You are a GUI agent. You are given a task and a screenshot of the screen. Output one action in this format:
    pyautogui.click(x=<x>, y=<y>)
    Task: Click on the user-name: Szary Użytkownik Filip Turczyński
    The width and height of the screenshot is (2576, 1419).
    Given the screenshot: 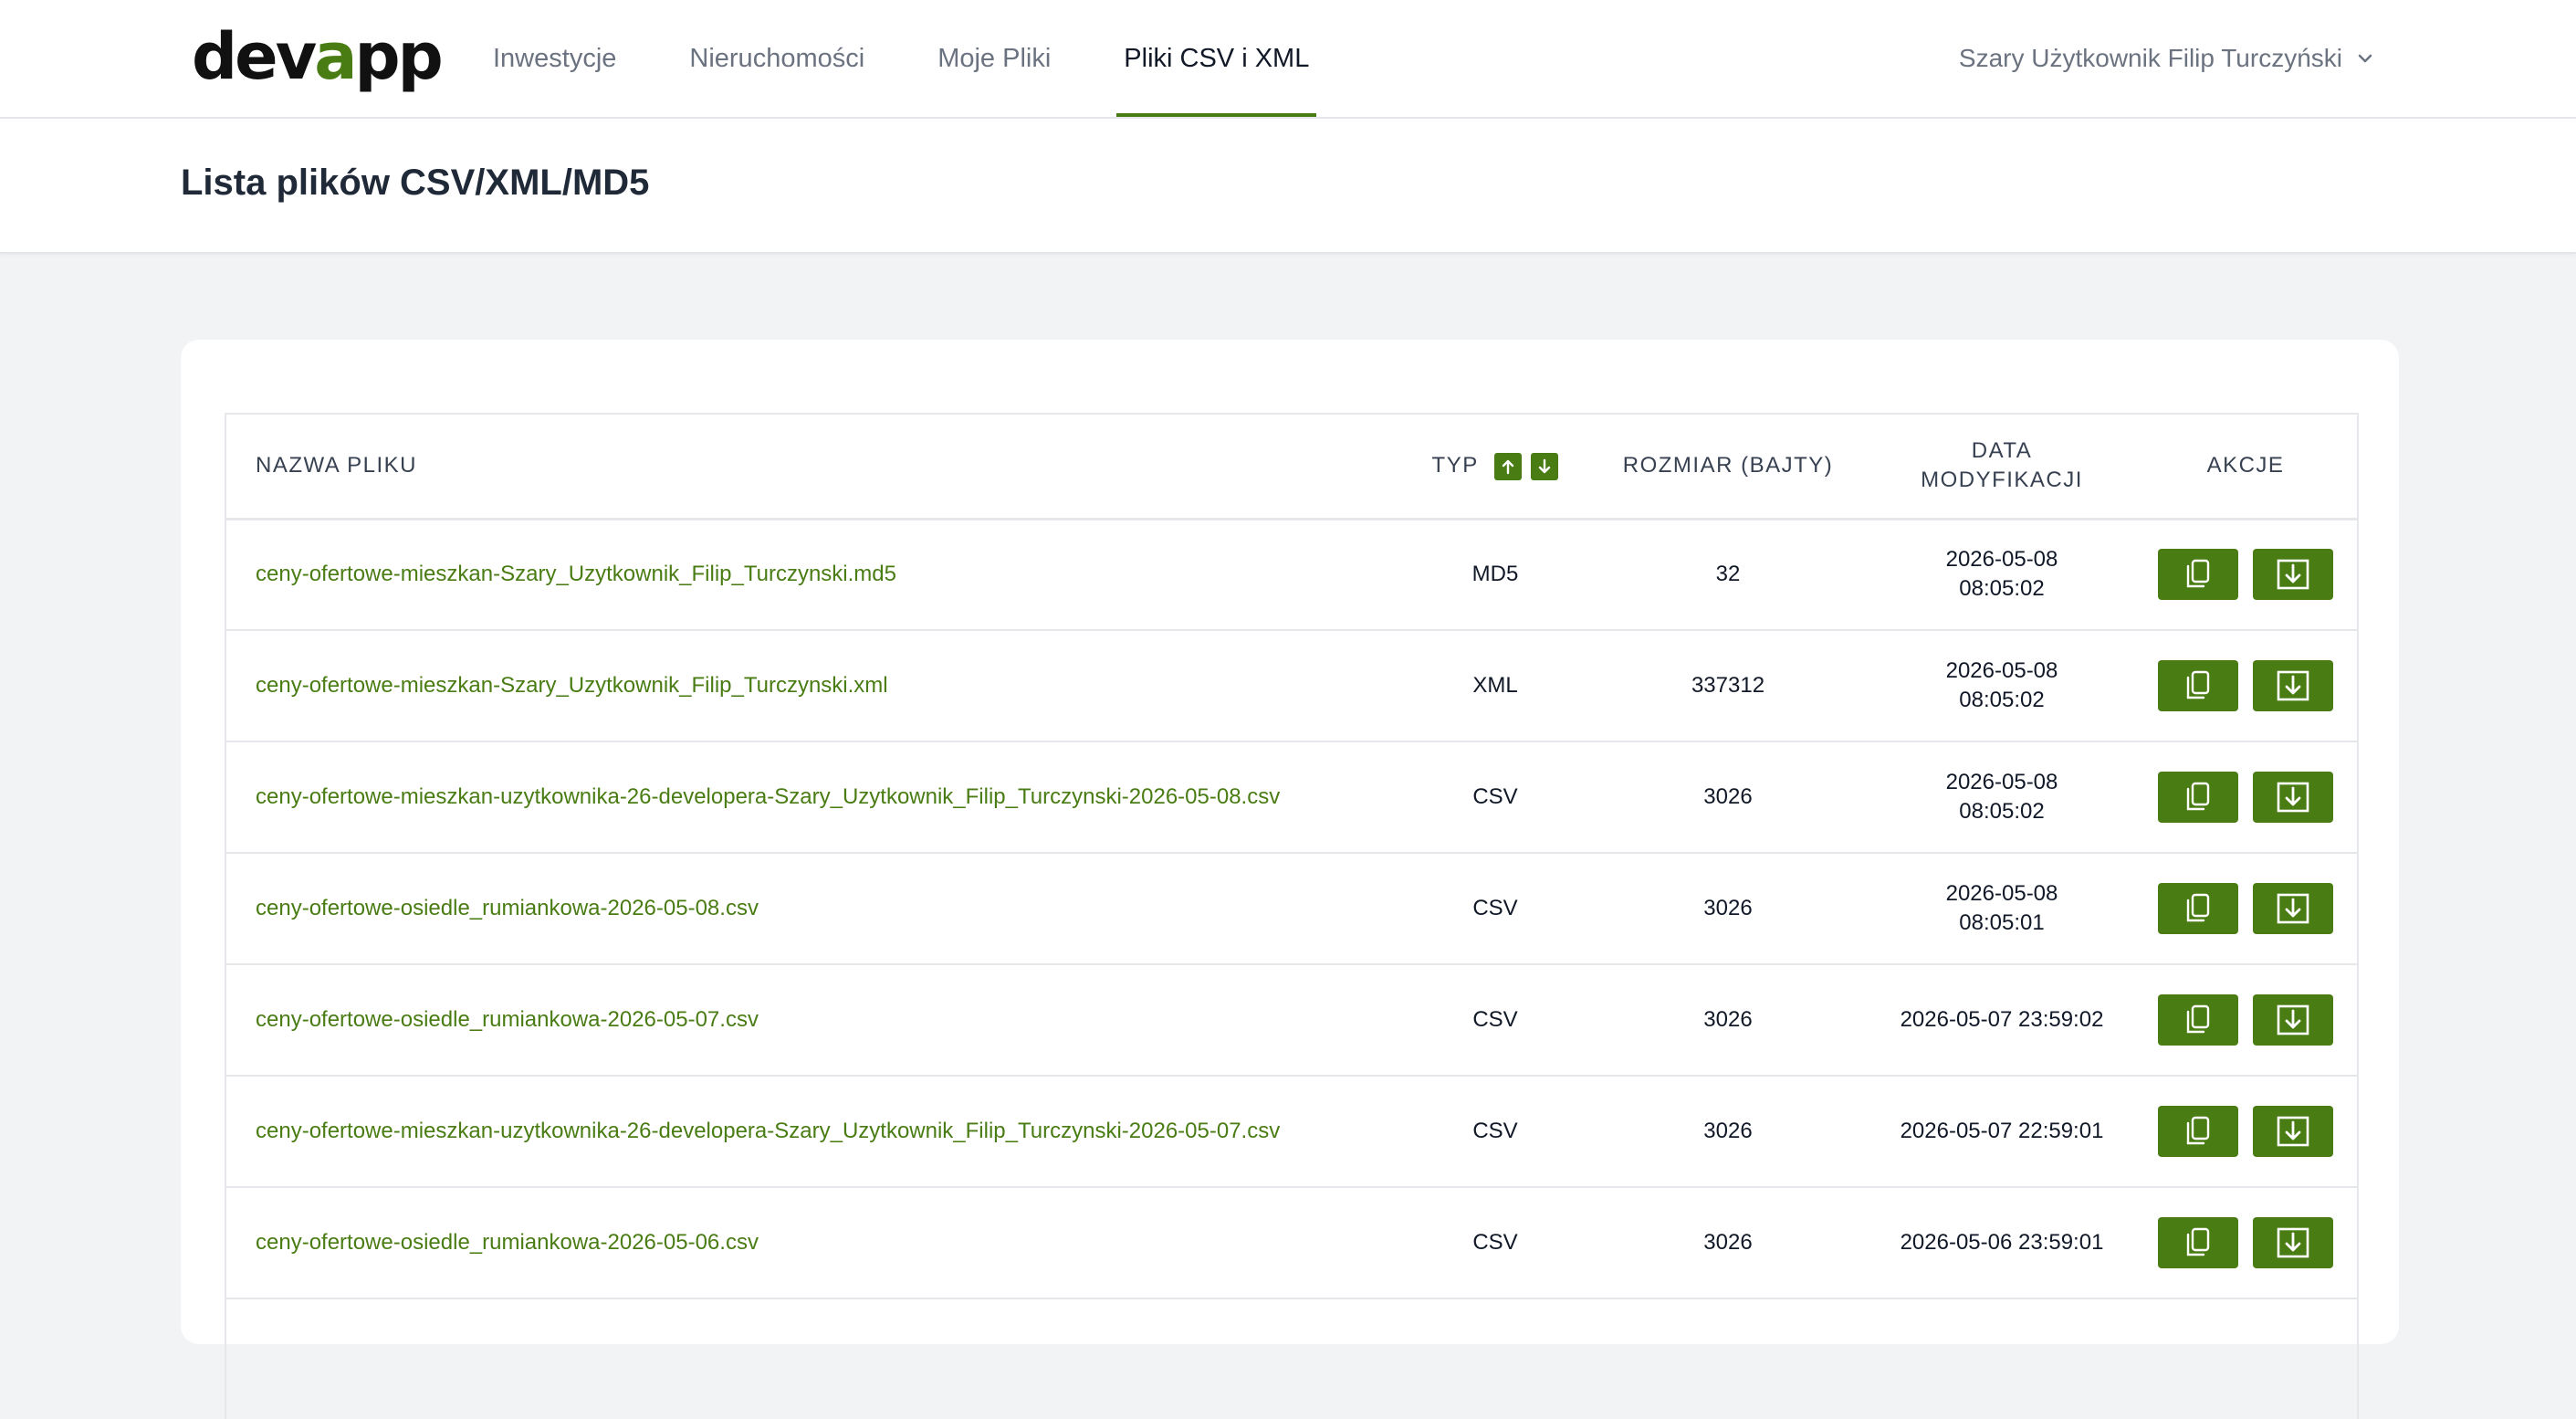 What is the action you would take?
    pyautogui.click(x=2150, y=58)
    